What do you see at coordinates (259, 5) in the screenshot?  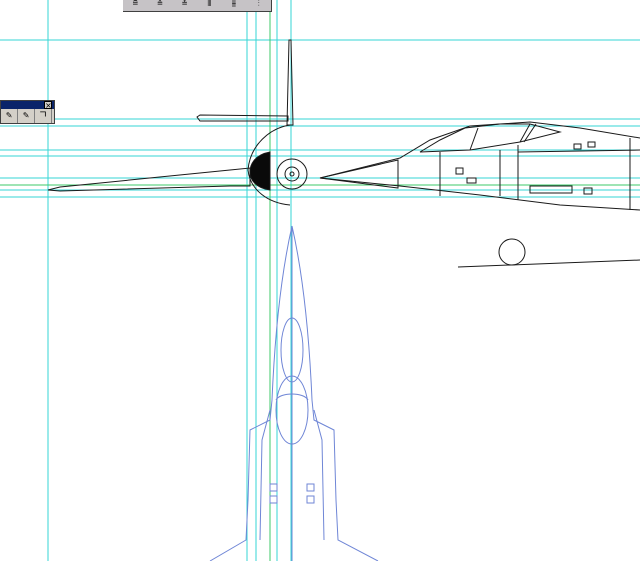 I see `align-bottom-icon: ⫶` at bounding box center [259, 5].